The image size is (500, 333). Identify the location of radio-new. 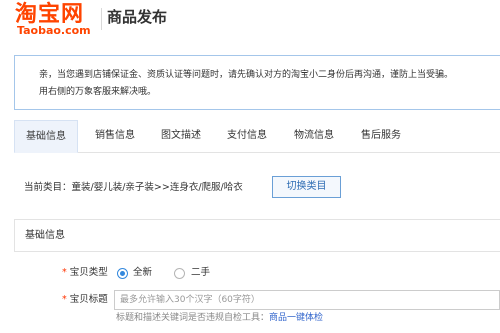
(122, 273).